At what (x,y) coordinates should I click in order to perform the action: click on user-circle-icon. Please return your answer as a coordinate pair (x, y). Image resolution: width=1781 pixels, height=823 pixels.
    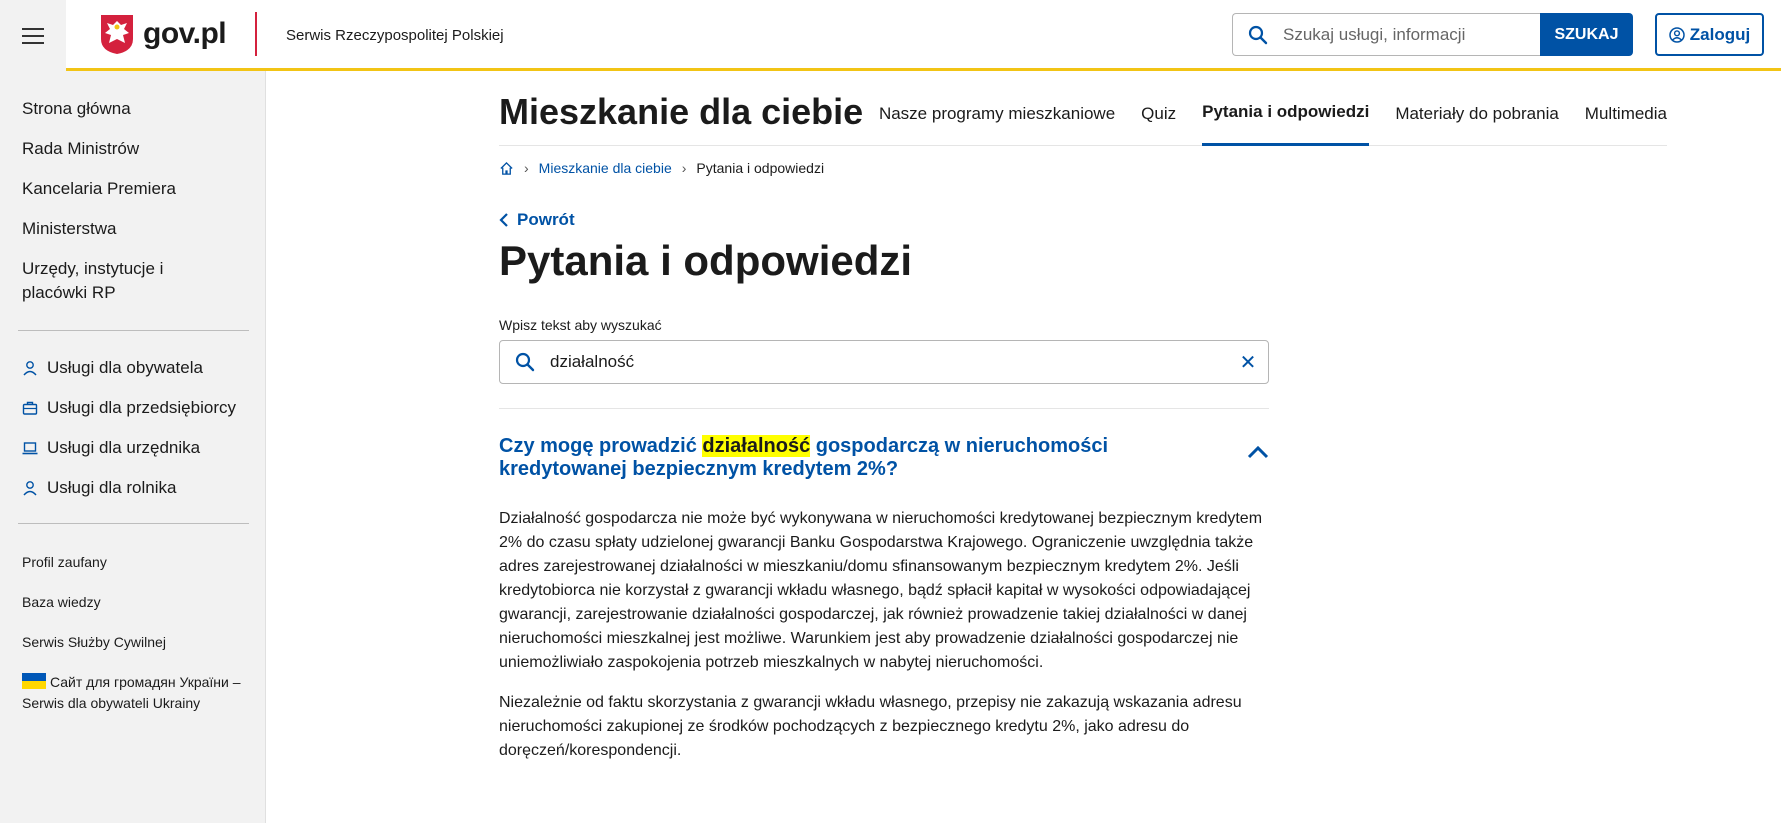
    Looking at the image, I should click on (1677, 34).